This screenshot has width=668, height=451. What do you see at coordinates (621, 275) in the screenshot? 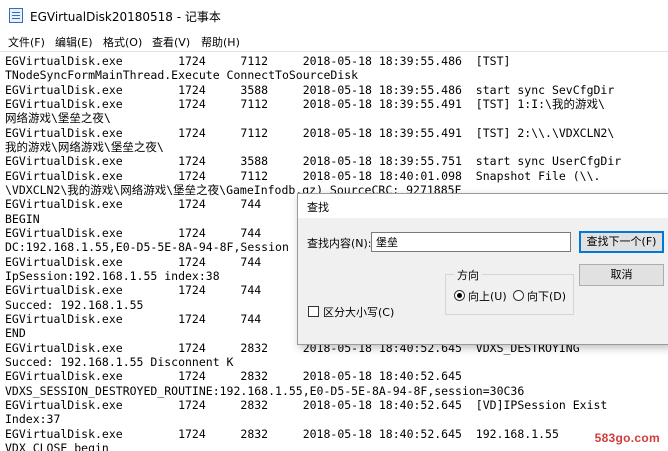
I see `cancel-button: 取消` at bounding box center [621, 275].